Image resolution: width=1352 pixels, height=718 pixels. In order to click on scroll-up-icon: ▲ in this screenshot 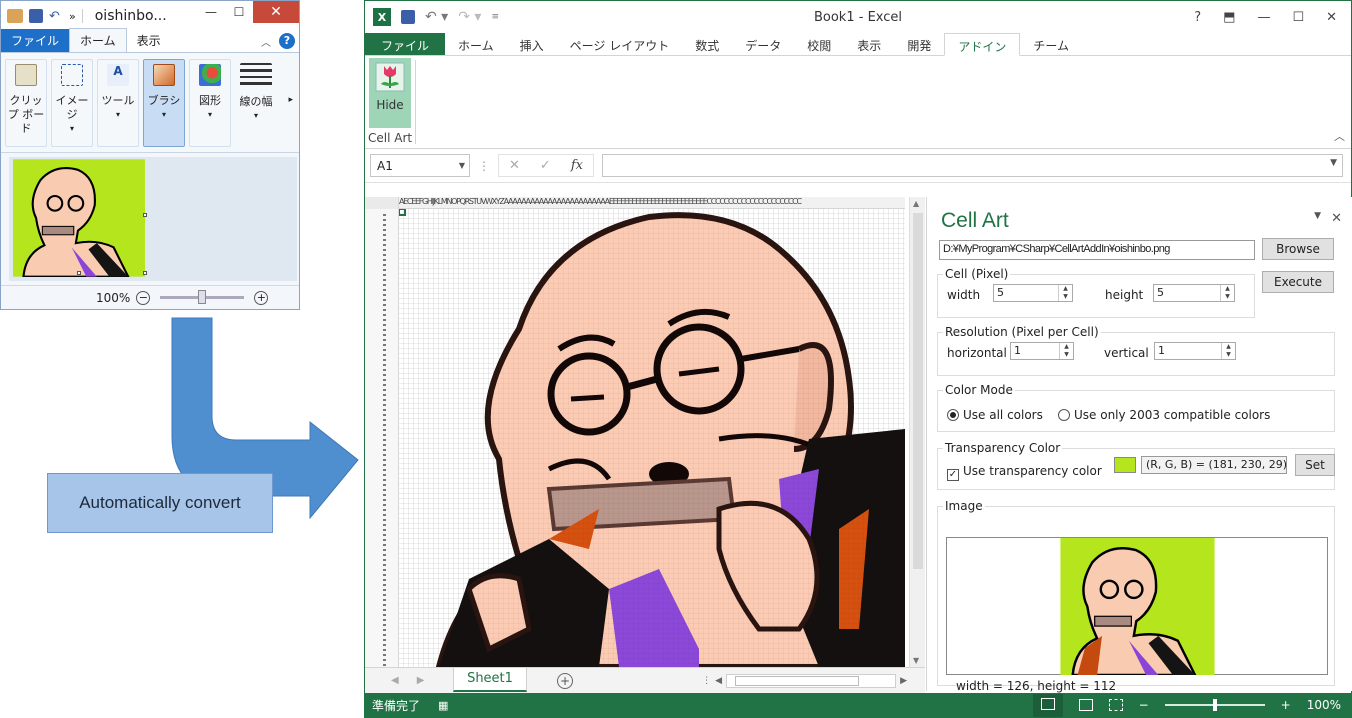, I will do `click(916, 203)`.